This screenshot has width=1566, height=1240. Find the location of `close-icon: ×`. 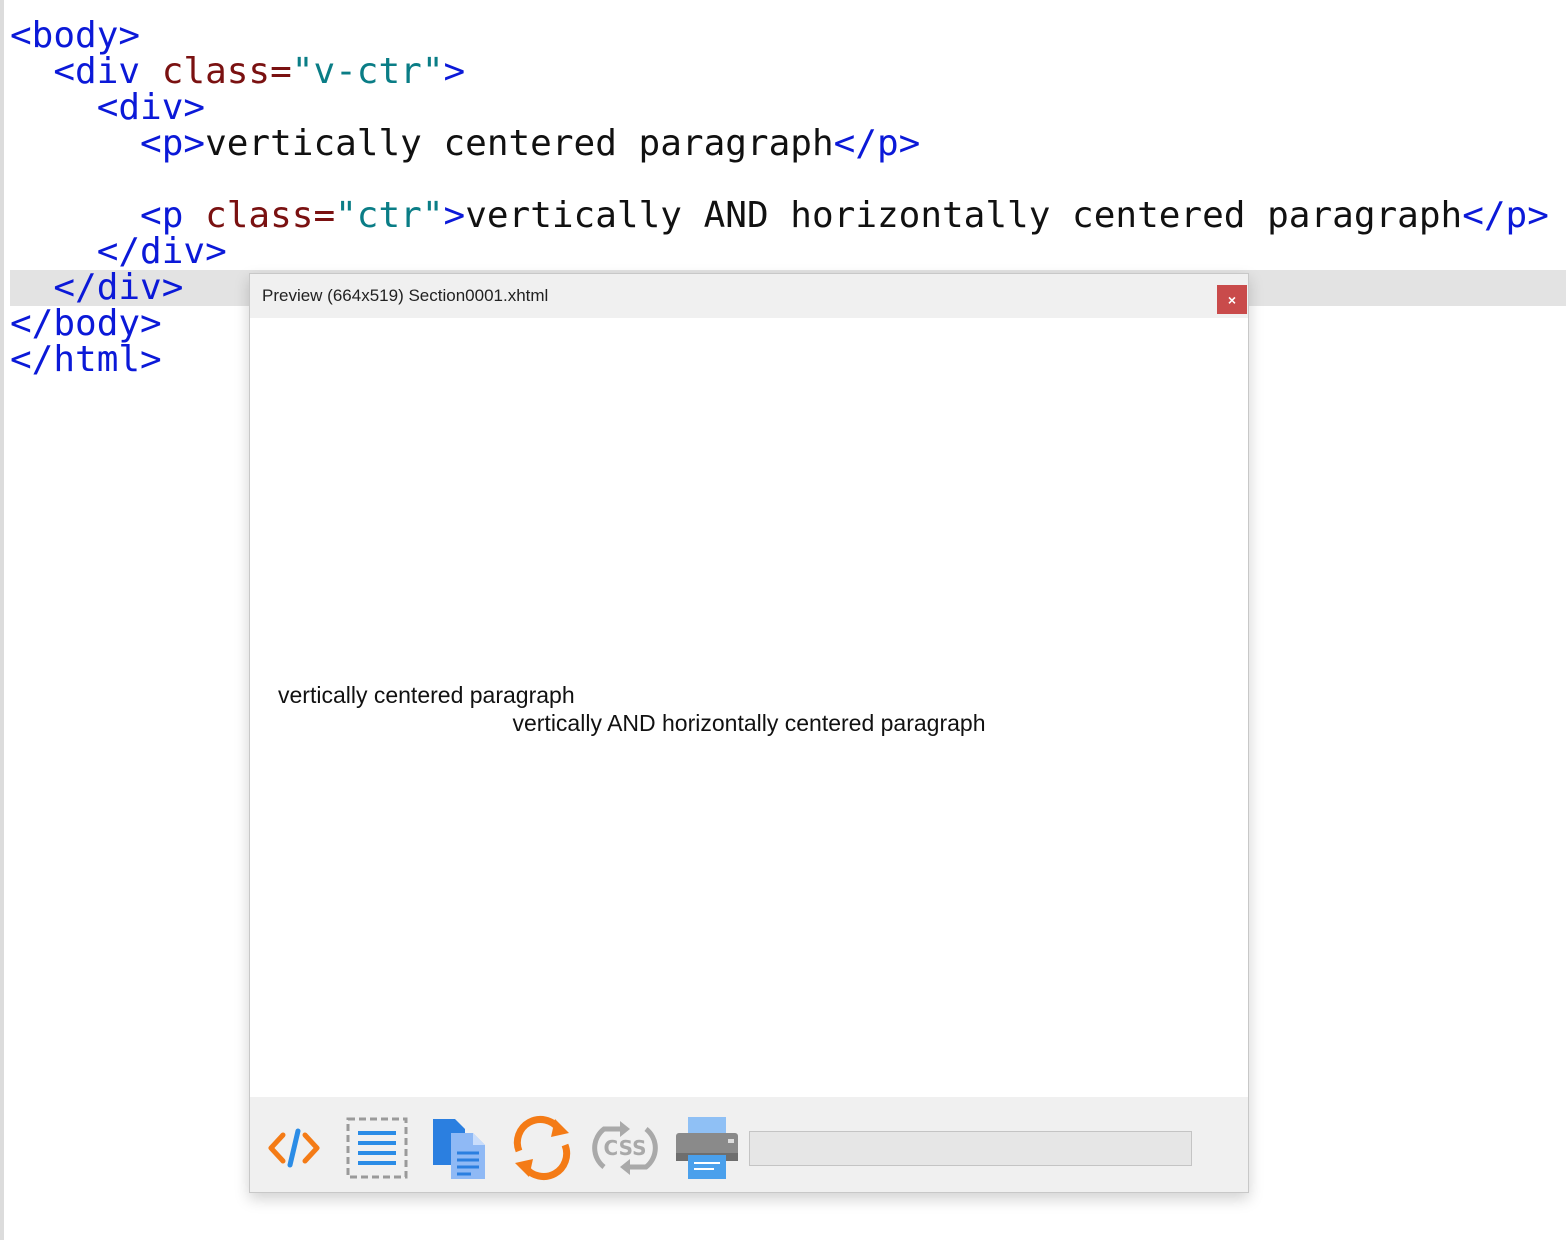

close-icon: × is located at coordinates (1232, 299).